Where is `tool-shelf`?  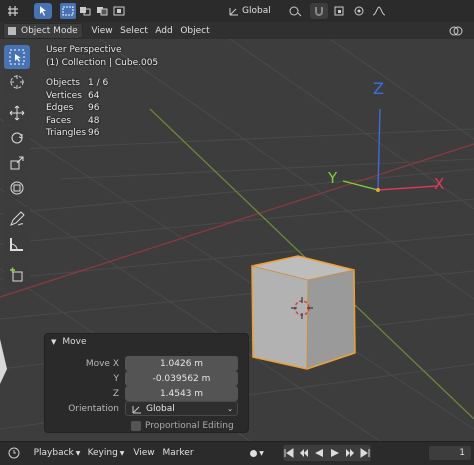 tool-shelf is located at coordinates (18, 166).